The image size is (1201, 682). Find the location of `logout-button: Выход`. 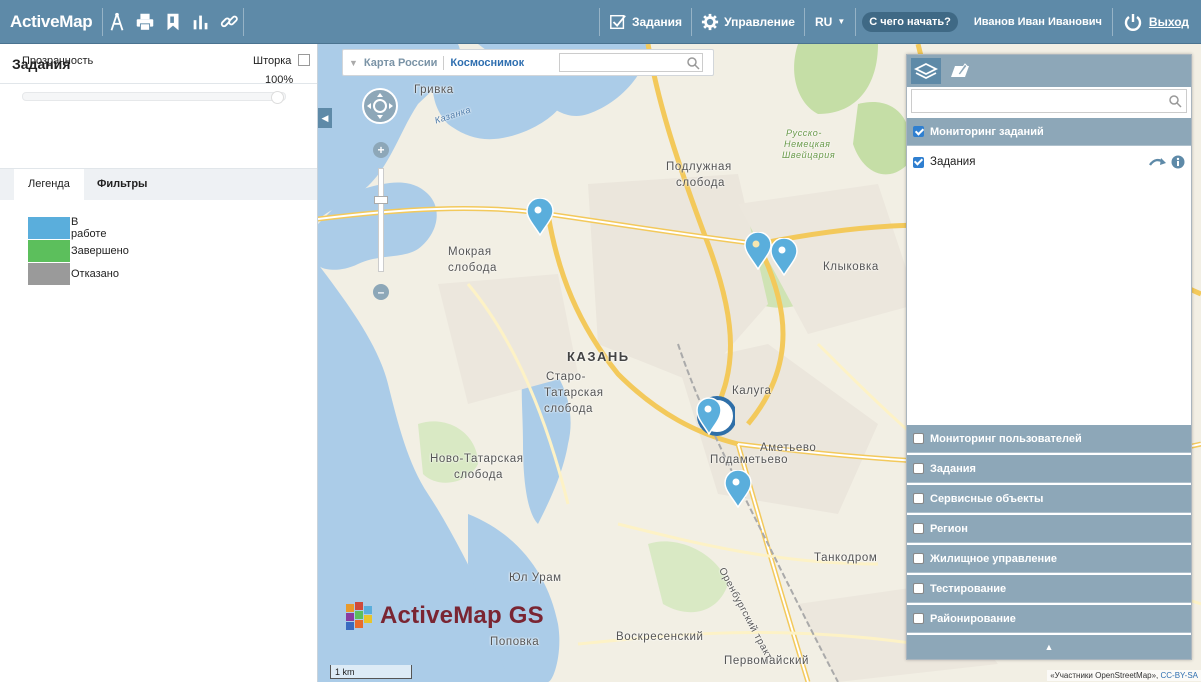

logout-button: Выход is located at coordinates (1157, 22).